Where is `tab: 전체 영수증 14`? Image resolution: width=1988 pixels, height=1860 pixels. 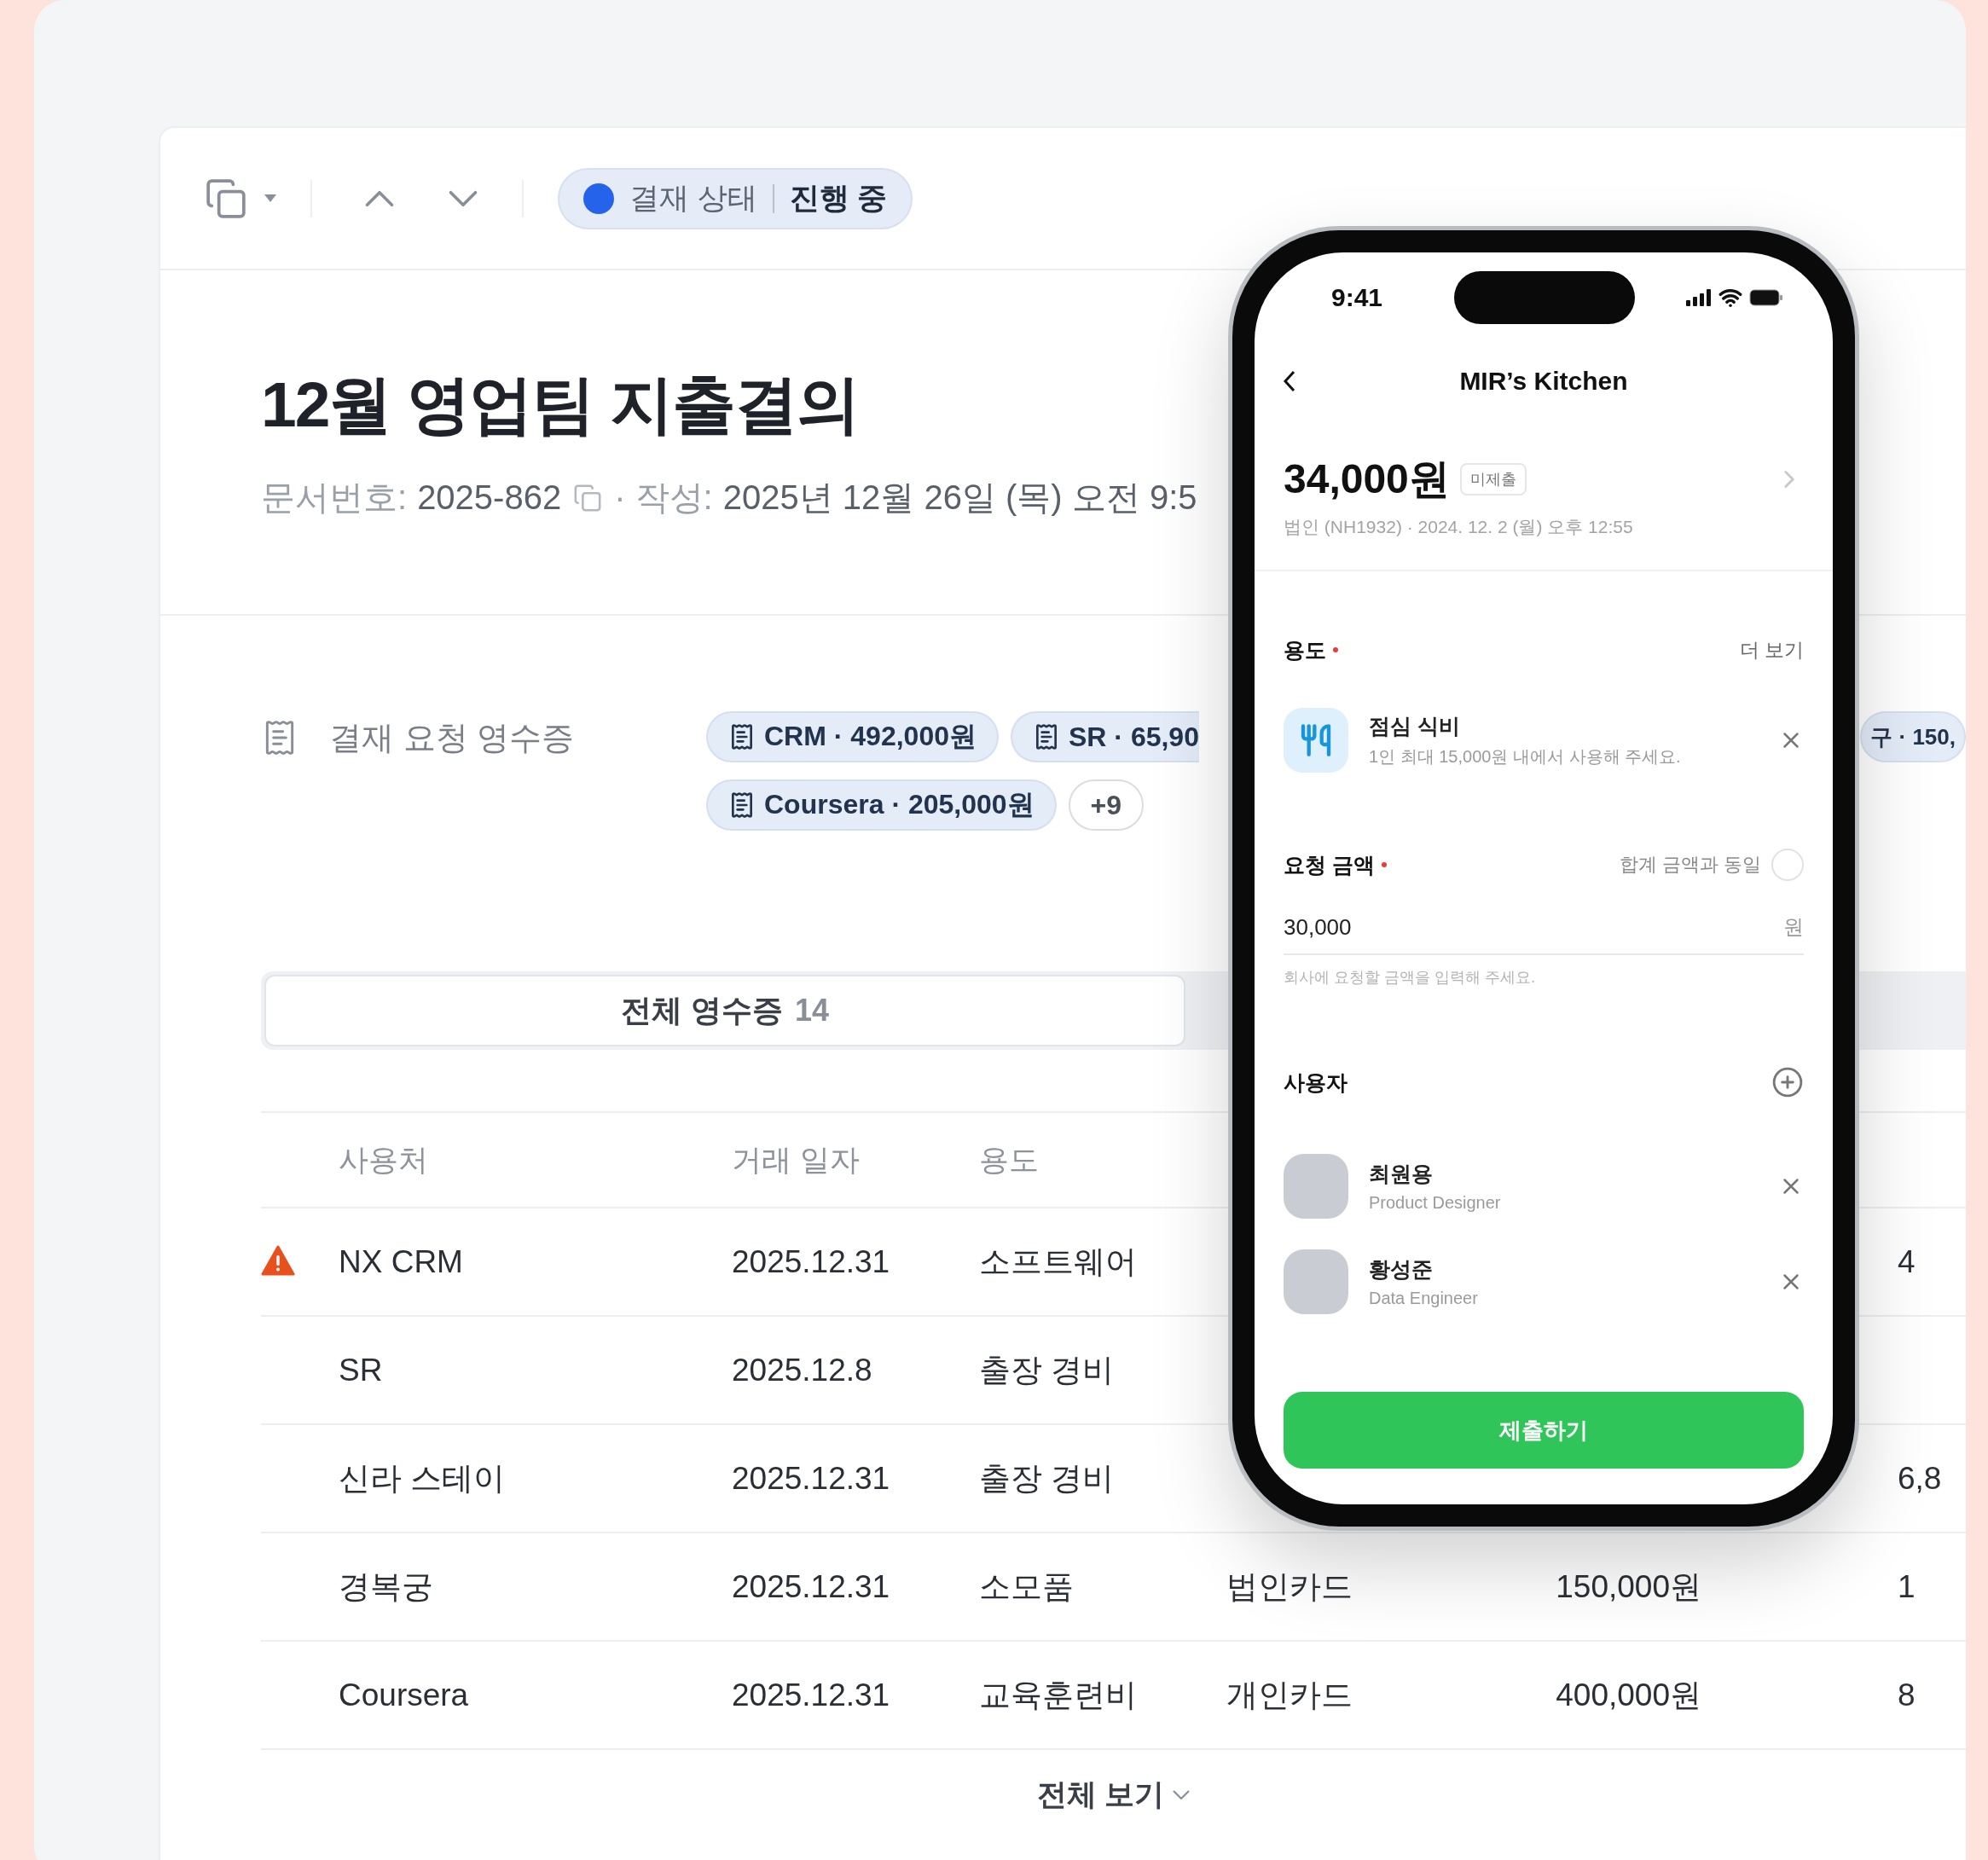 tab: 전체 영수증 14 is located at coordinates (724, 1010).